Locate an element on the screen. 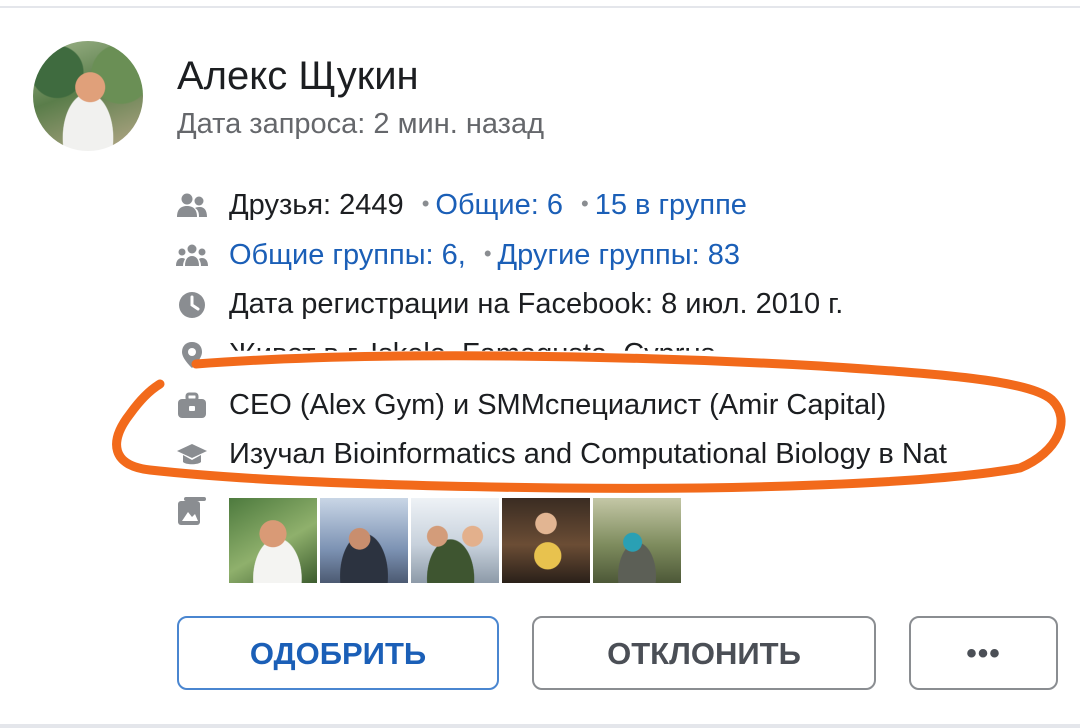 The height and width of the screenshot is (728, 1080). photos-icon is located at coordinates (192, 511).